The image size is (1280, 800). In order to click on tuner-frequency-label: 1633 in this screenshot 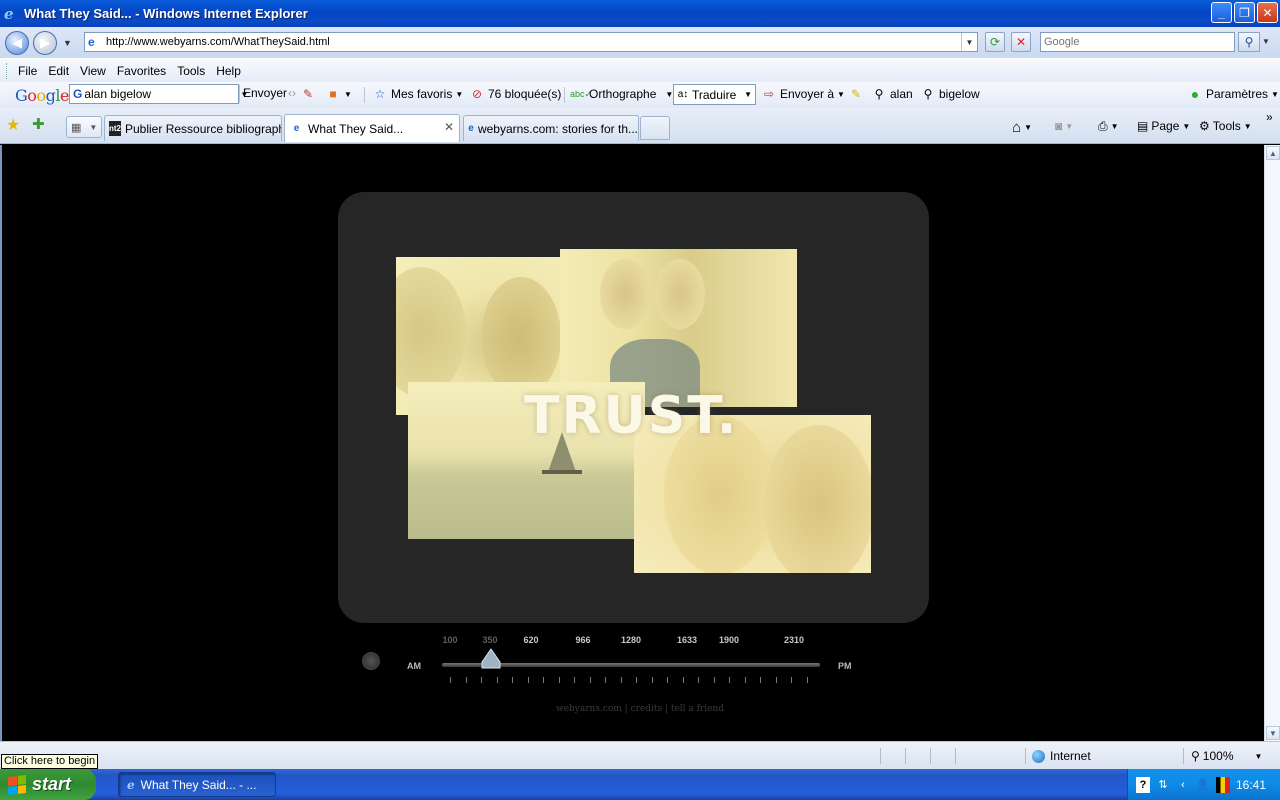, I will do `click(687, 640)`.